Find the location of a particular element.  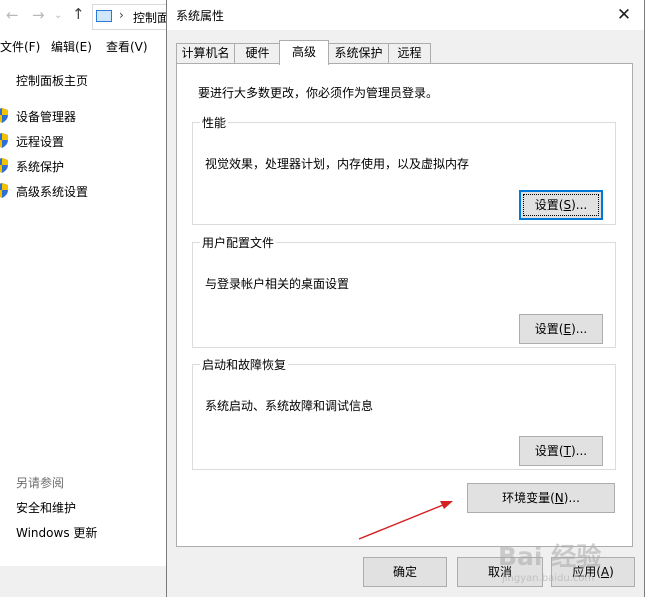

chevron-down-icon: ⌄ is located at coordinates (58, 15).